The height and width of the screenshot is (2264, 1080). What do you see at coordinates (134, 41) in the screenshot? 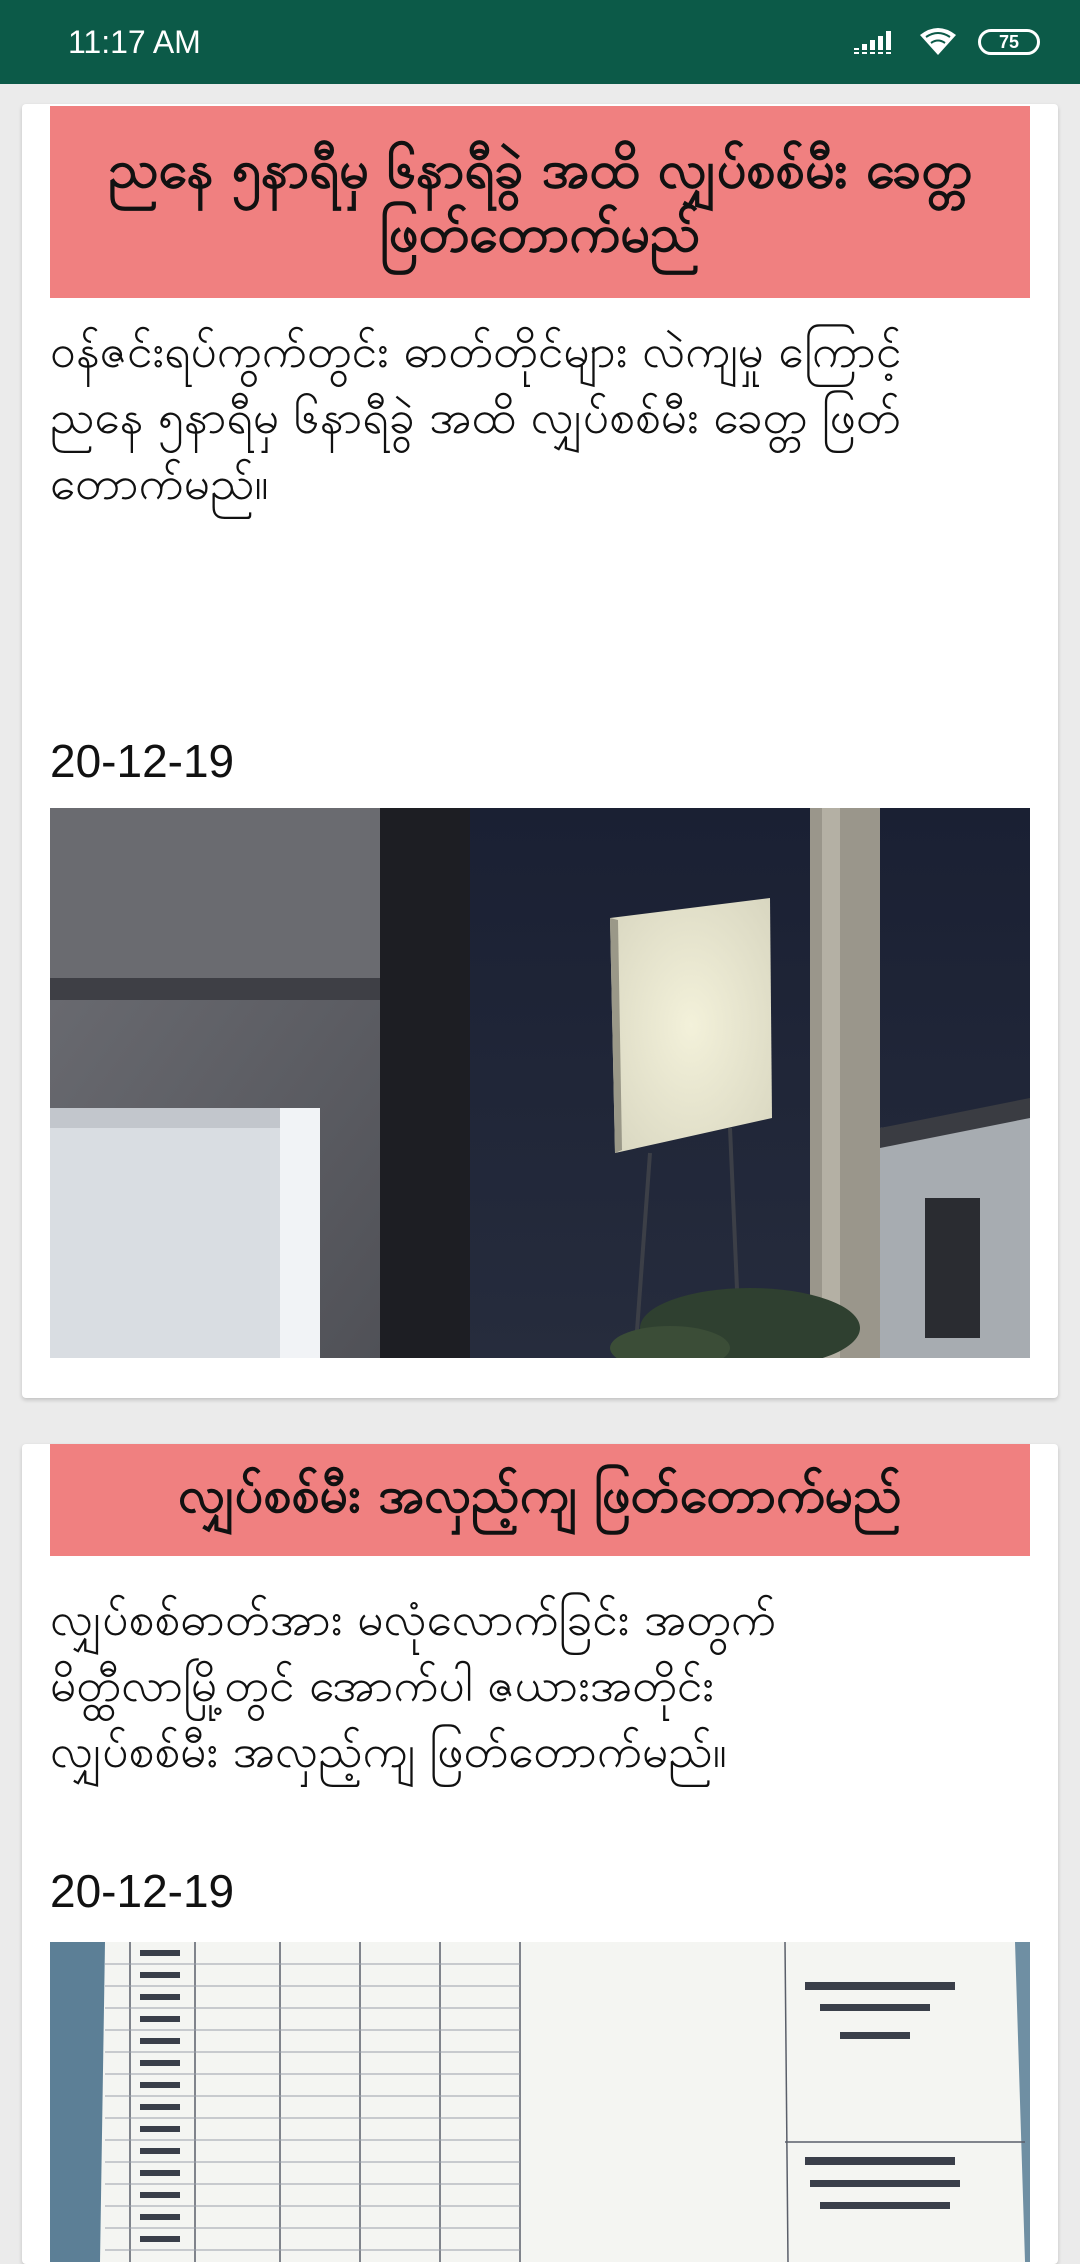
I see `status-time: 11:17 AM` at bounding box center [134, 41].